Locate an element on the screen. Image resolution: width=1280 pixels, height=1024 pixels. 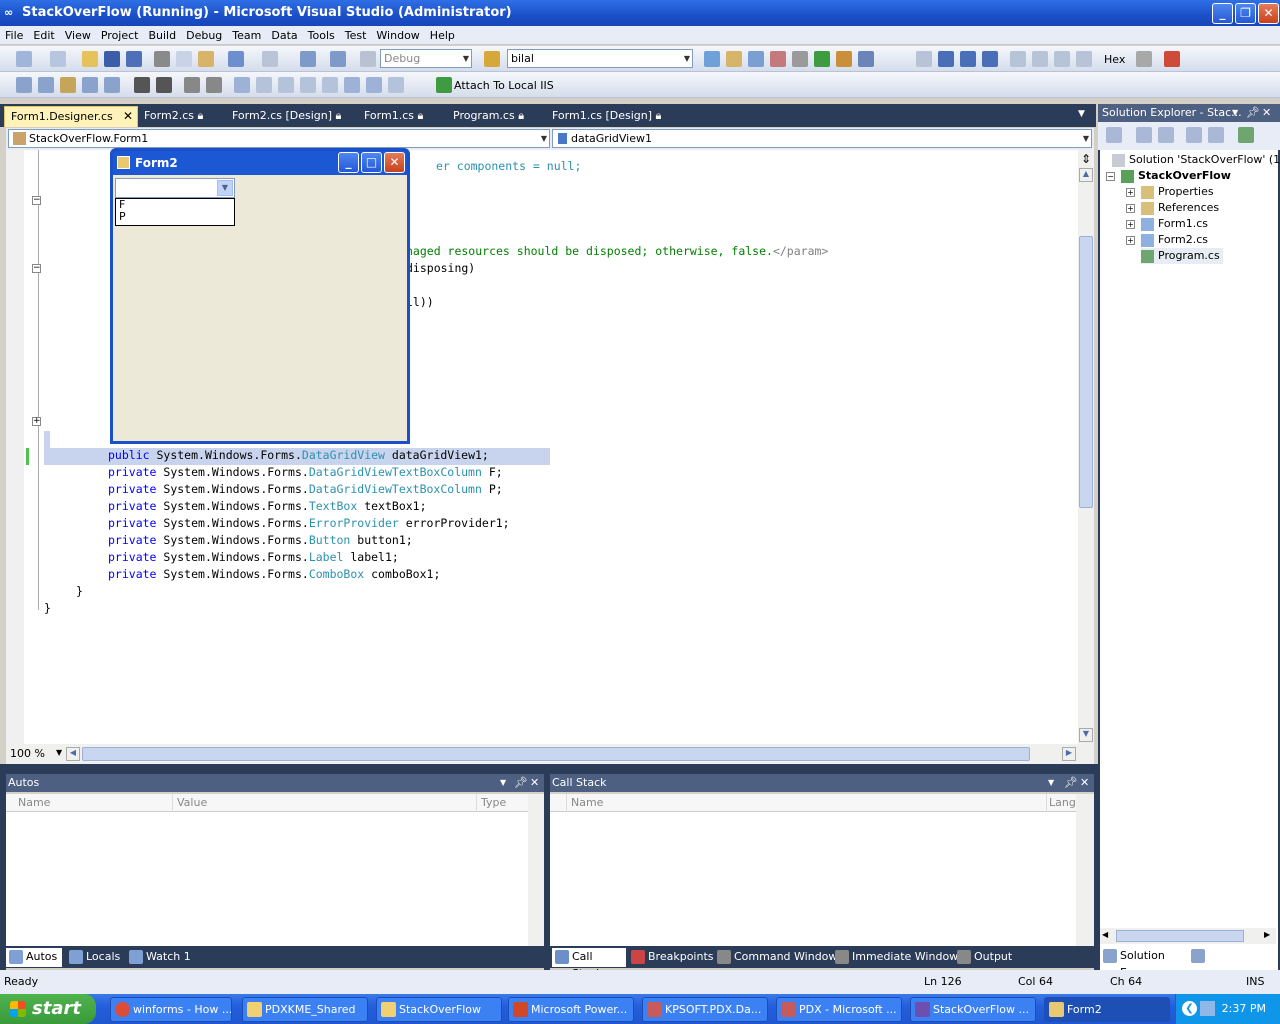
redo-icon is located at coordinates (270, 59).